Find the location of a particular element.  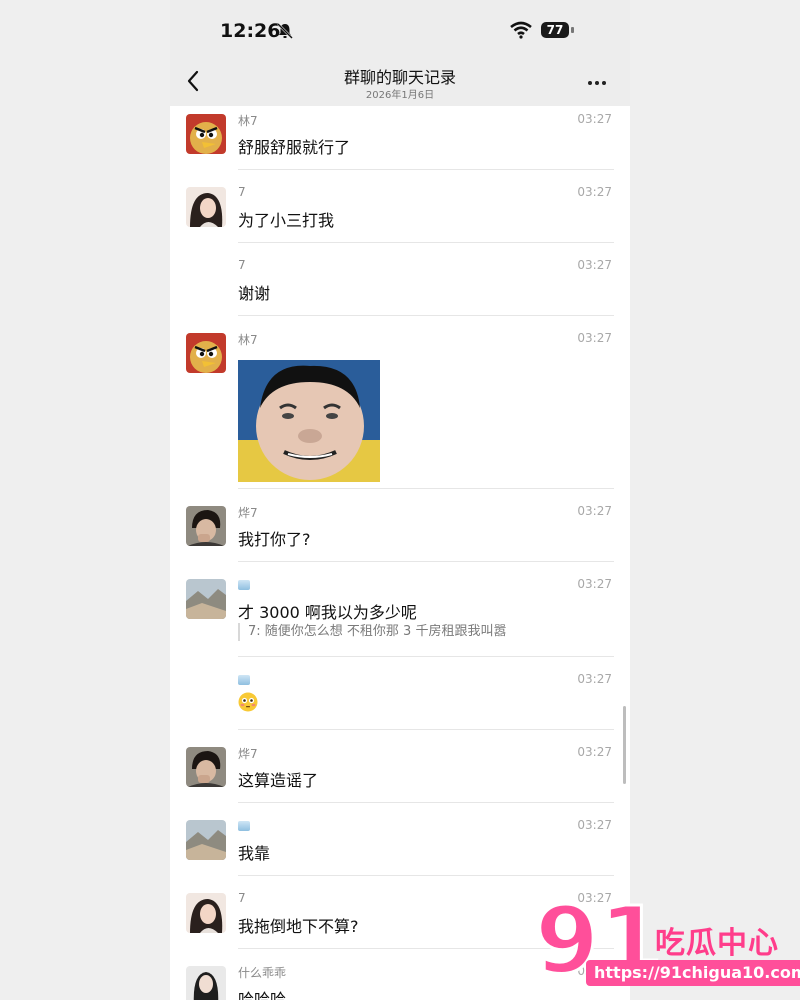

watermark-name: 吃瓜中心 is located at coordinates (717, 943).